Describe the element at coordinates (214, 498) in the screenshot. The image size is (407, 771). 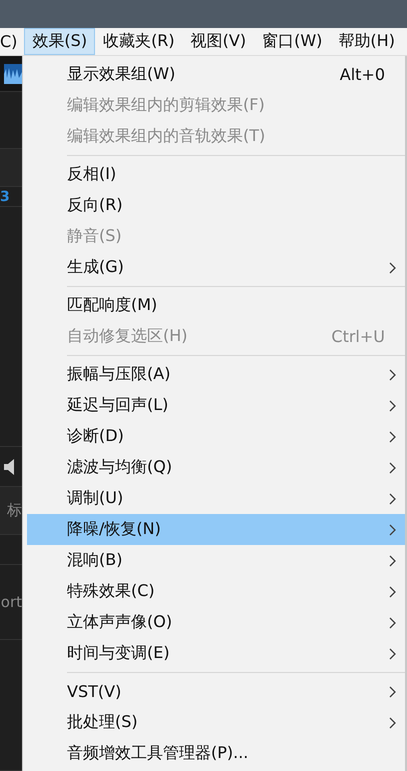
I see `menu-item: 调制(U)` at that location.